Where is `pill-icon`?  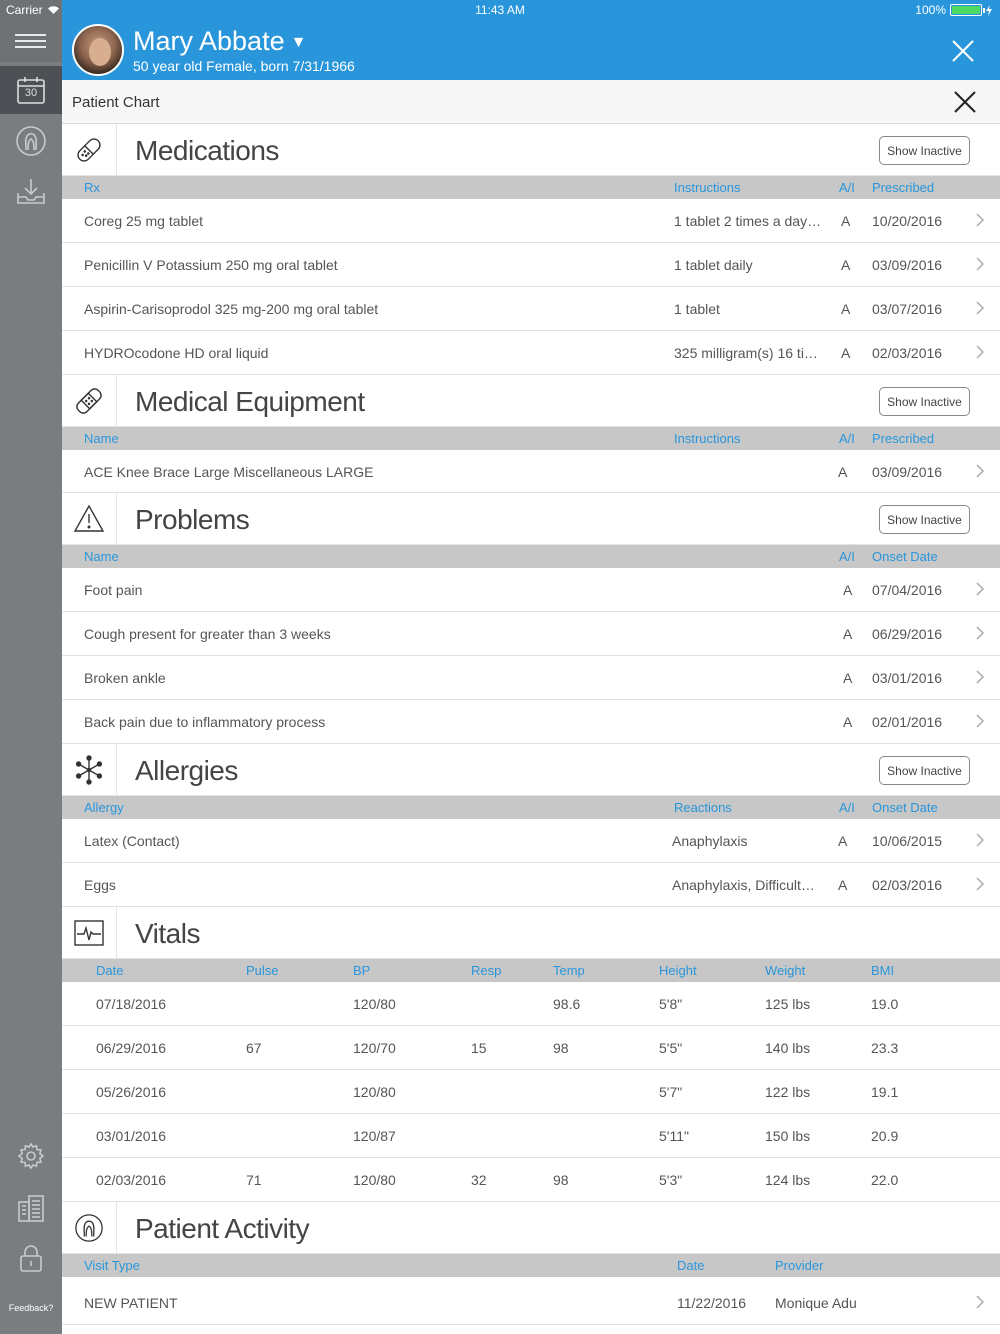
pill-icon is located at coordinates (89, 150).